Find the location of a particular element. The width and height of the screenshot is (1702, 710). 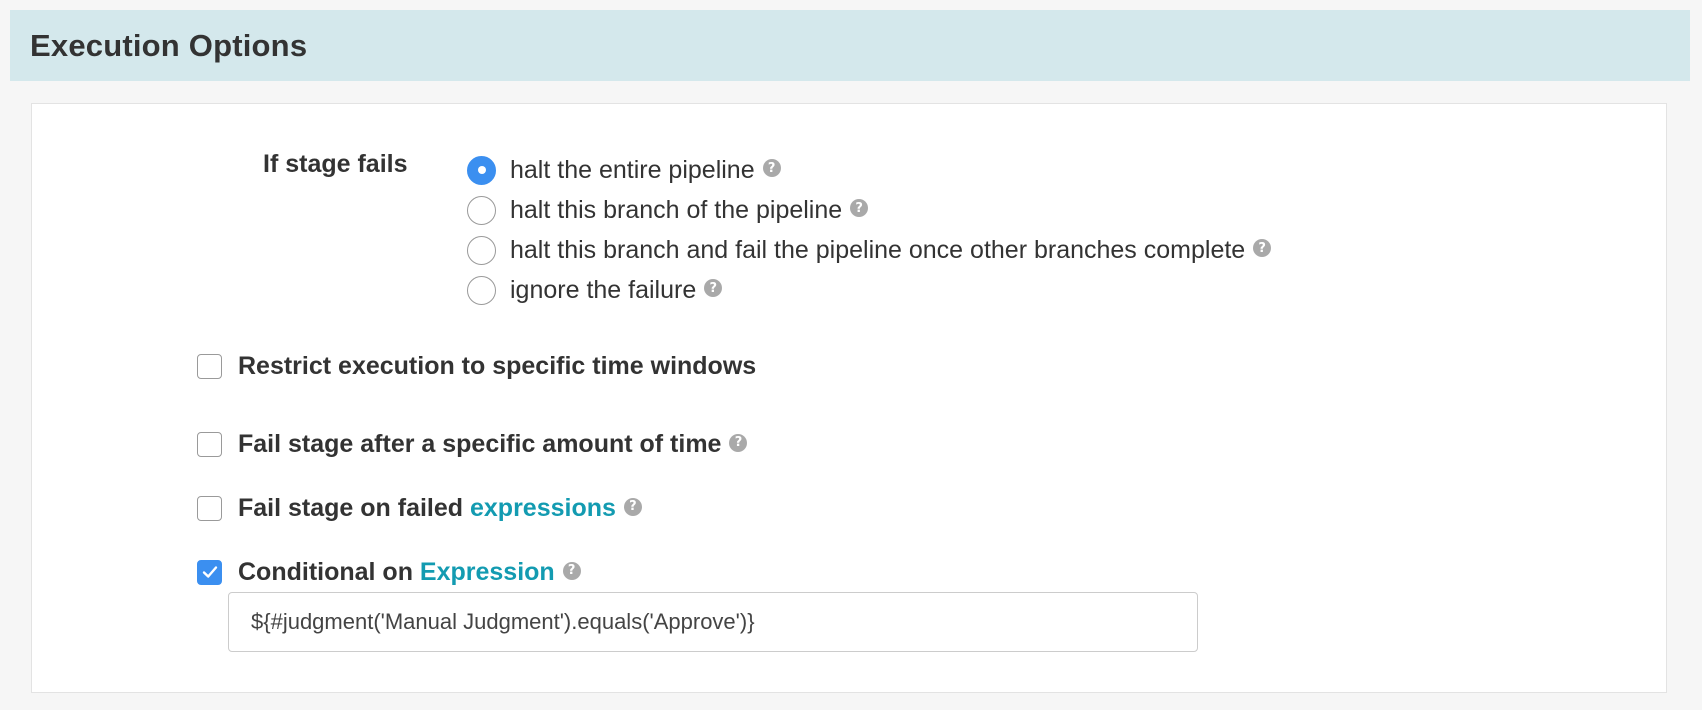

fail-after-time-checkbox is located at coordinates (209, 444).